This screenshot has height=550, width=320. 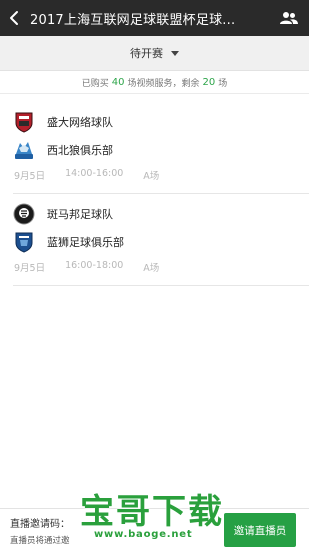 What do you see at coordinates (175, 53) in the screenshot?
I see `caret-down-icon` at bounding box center [175, 53].